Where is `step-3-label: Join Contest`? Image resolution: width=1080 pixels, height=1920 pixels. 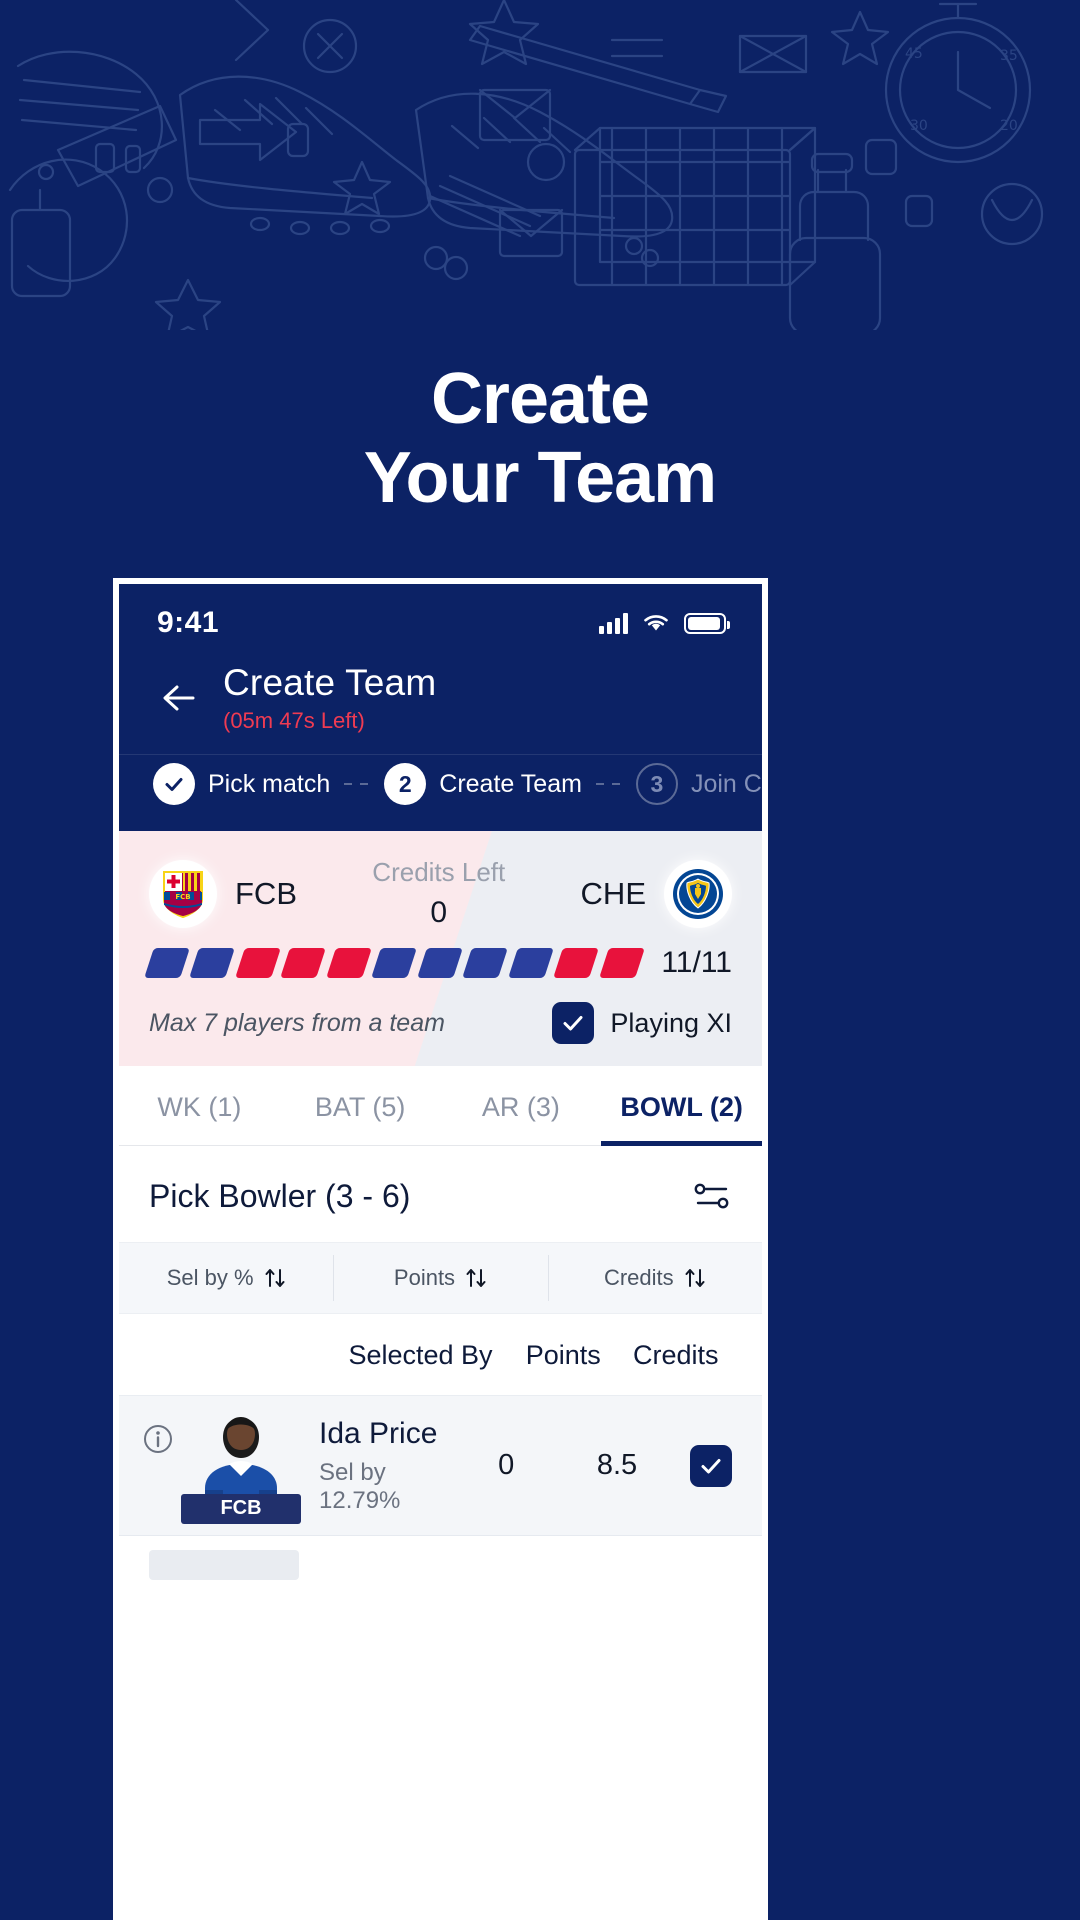
step-3-label: Join Contest is located at coordinates (726, 783).